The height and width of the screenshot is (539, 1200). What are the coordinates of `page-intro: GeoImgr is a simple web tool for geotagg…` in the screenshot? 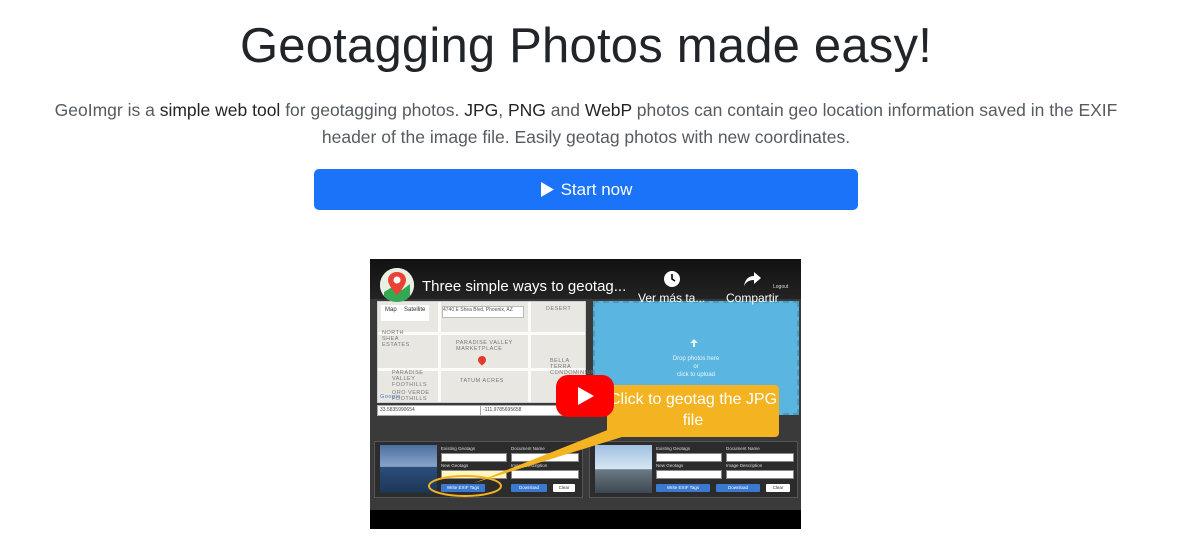 It's located at (586, 124).